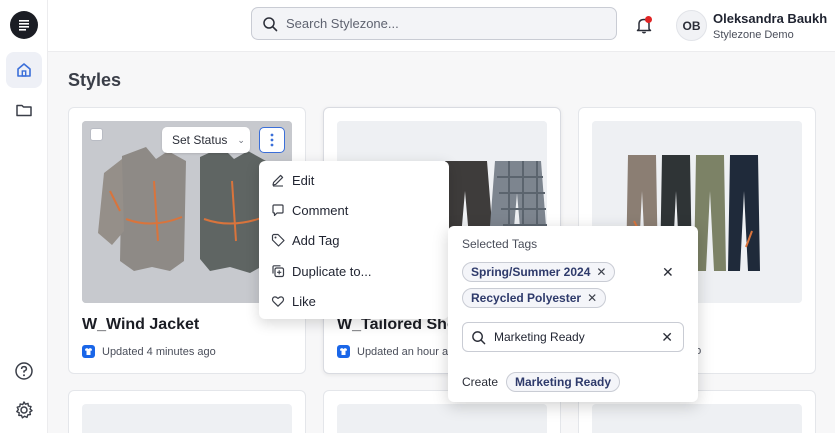  What do you see at coordinates (159, 351) in the screenshot?
I see `card-updated: Updated 4 minutes ago` at bounding box center [159, 351].